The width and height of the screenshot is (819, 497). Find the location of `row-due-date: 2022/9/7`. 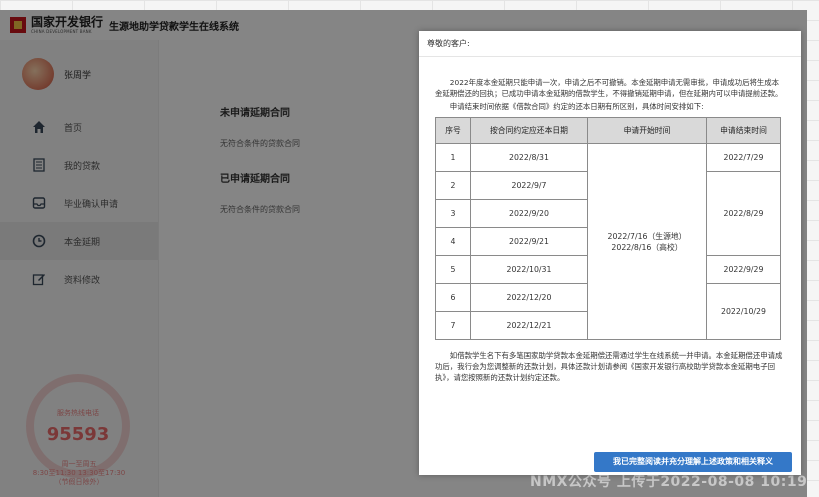

row-due-date: 2022/9/7 is located at coordinates (529, 185).